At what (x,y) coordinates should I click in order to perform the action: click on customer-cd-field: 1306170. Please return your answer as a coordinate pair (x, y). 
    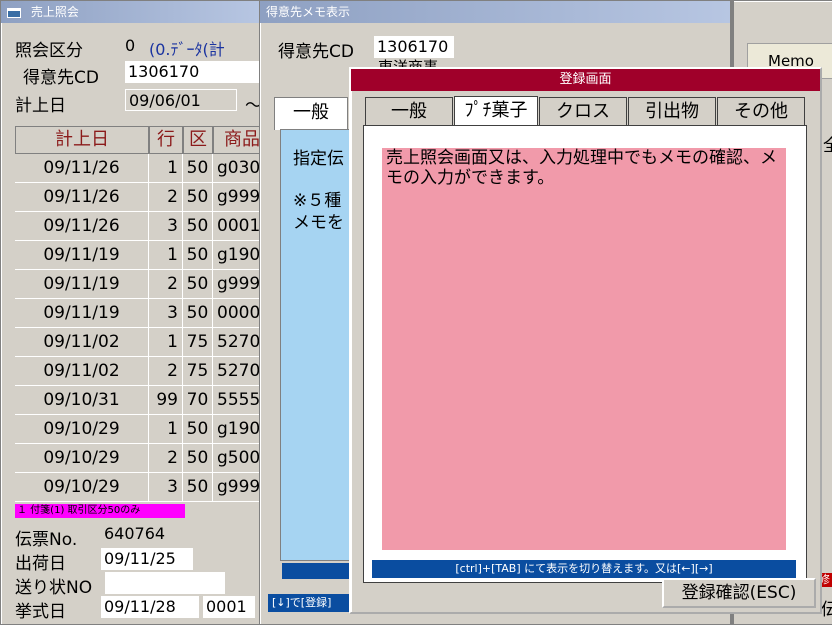
    Looking at the image, I should click on (195, 72).